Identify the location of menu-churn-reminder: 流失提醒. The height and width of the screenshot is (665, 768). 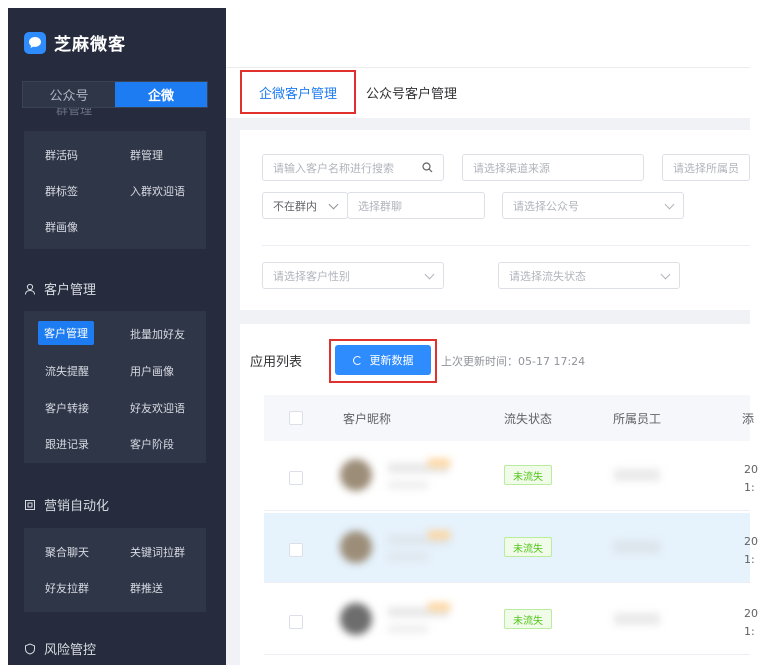
(67, 371).